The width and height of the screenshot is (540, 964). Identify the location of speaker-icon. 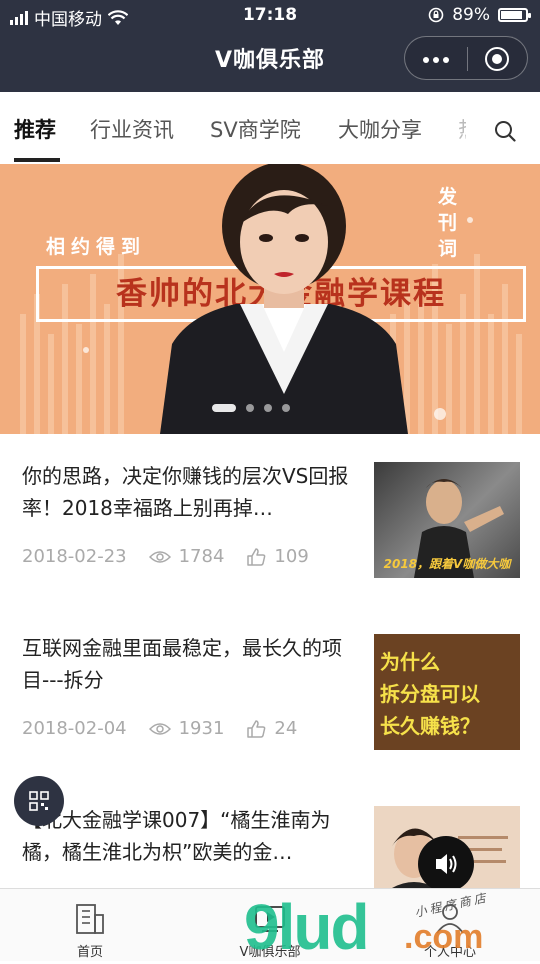
(446, 864).